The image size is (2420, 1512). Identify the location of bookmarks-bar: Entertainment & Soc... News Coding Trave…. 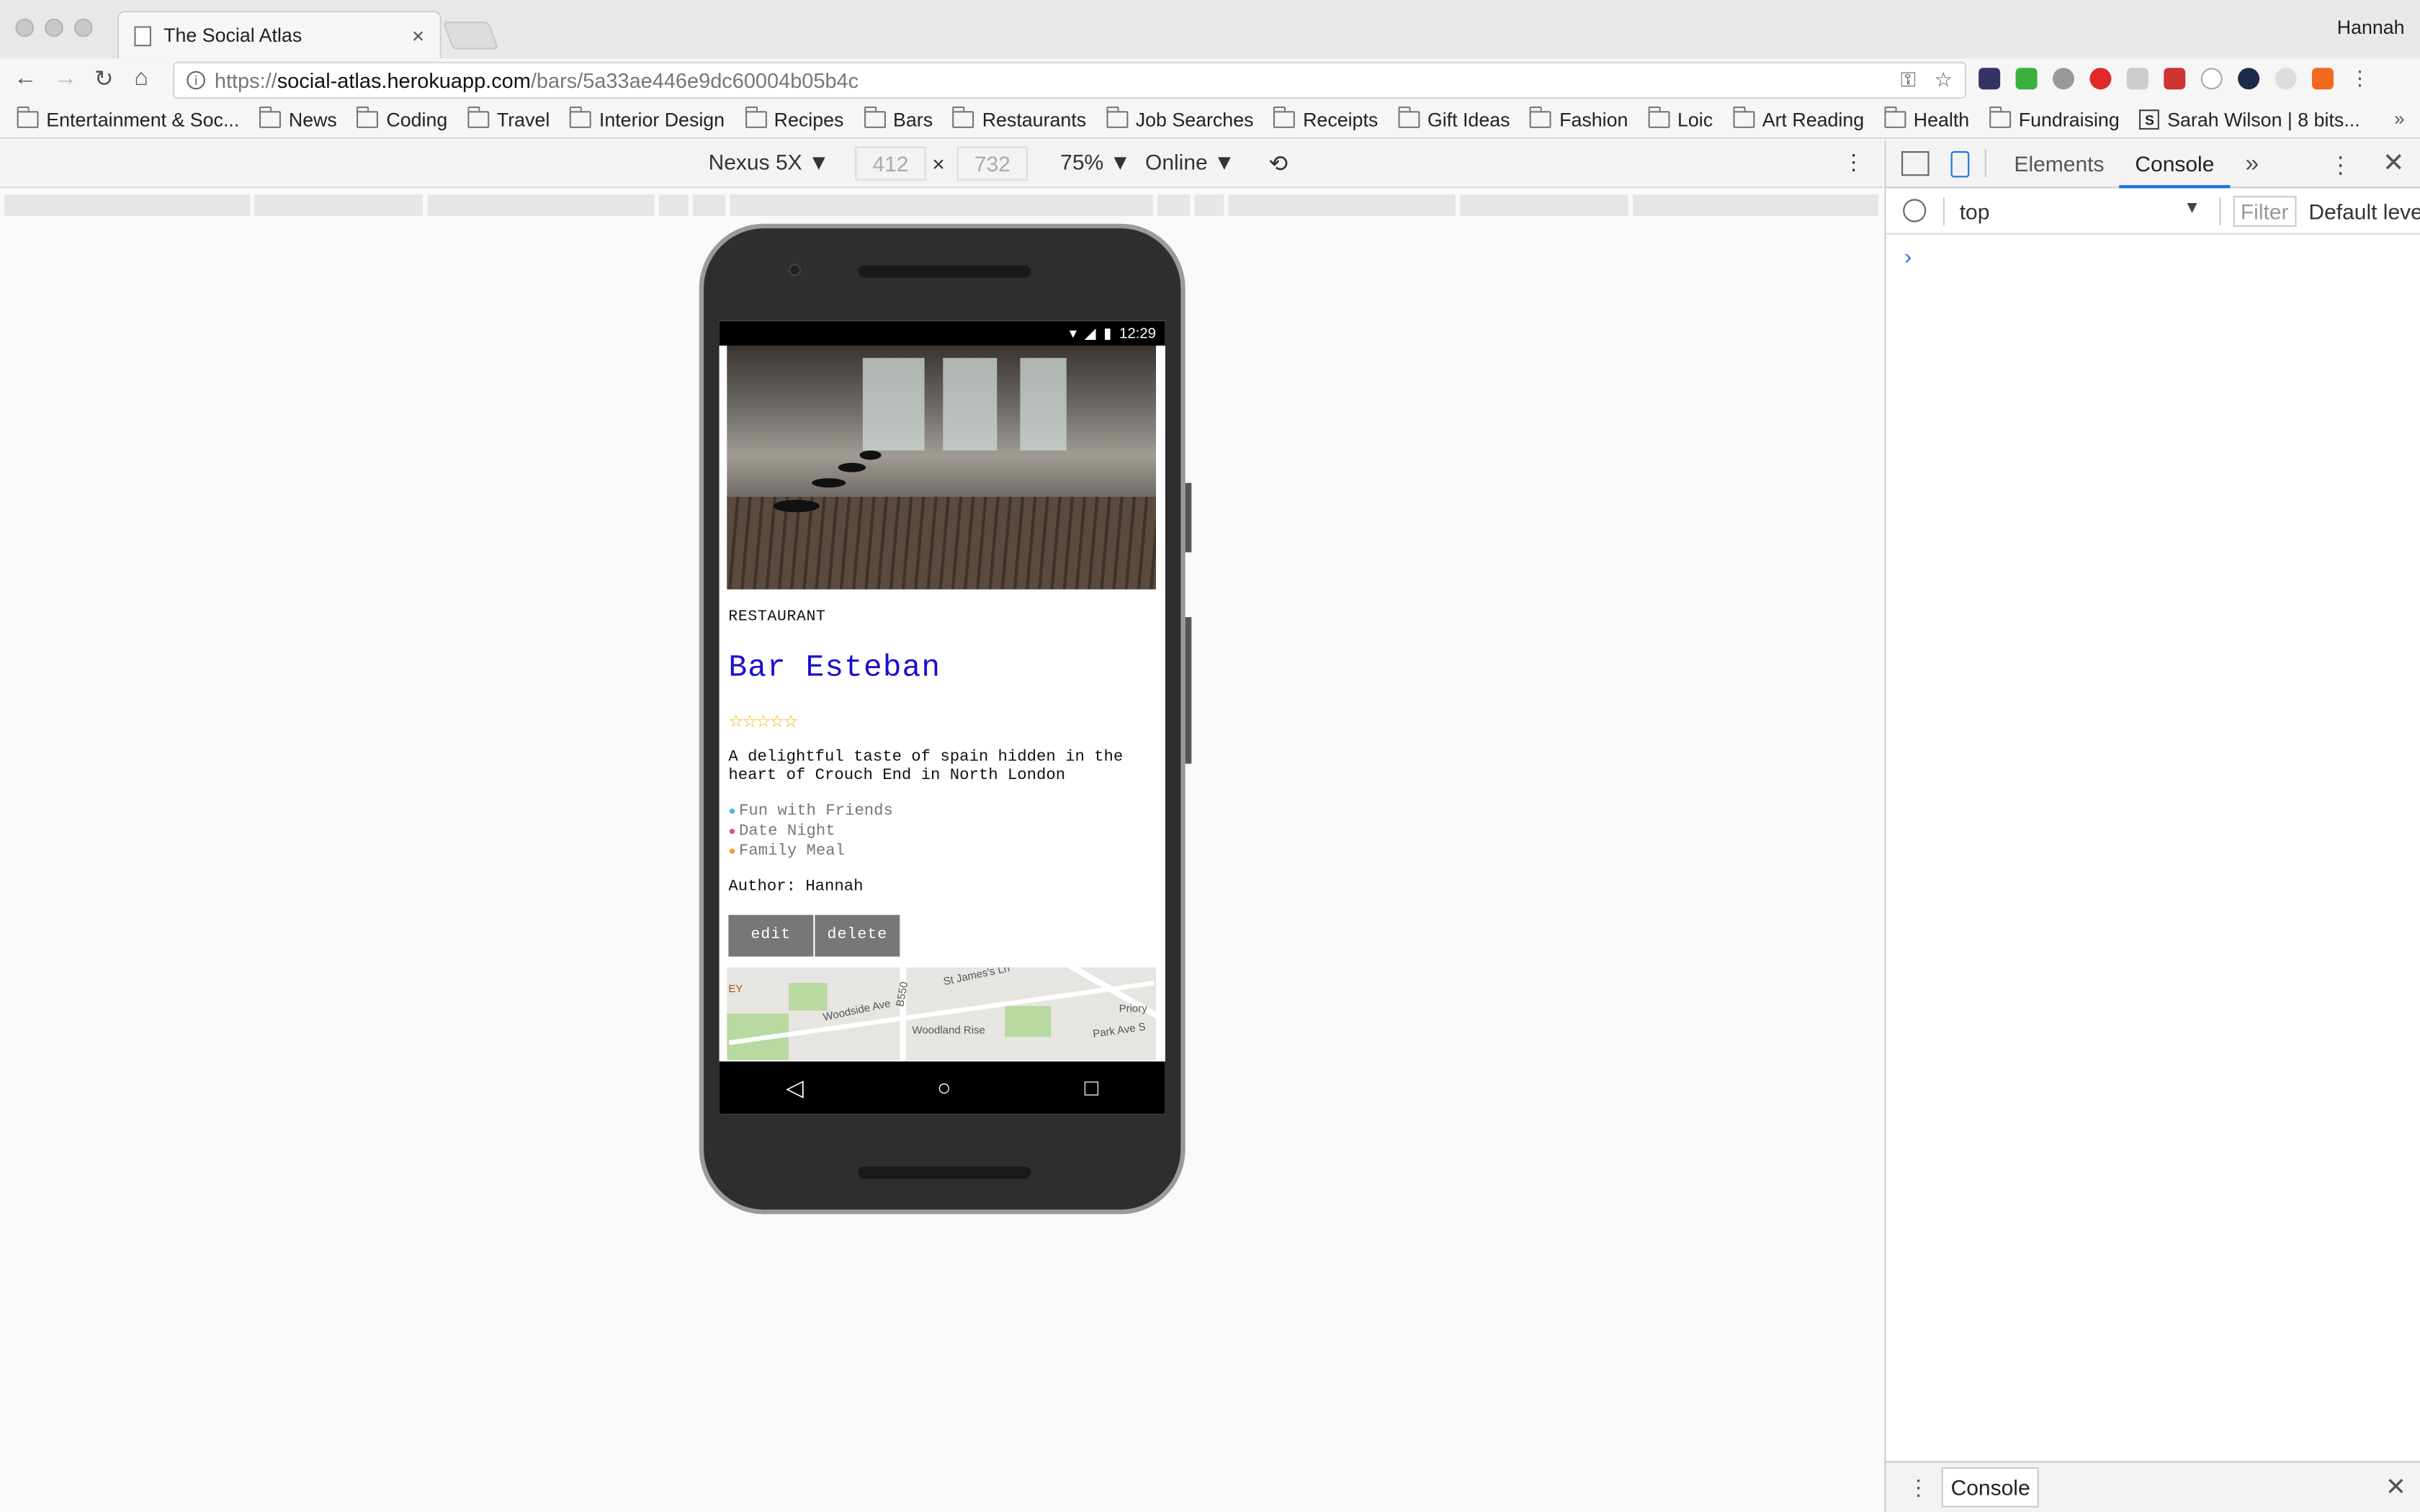
(1210, 120).